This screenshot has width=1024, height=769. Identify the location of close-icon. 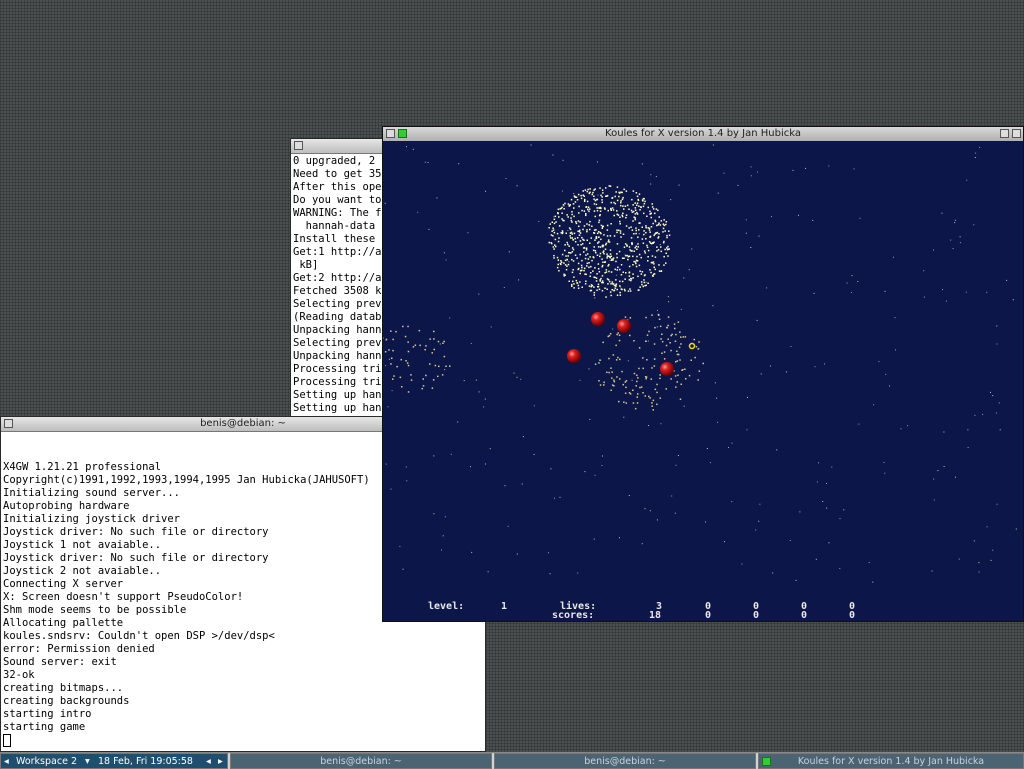
(1016, 133).